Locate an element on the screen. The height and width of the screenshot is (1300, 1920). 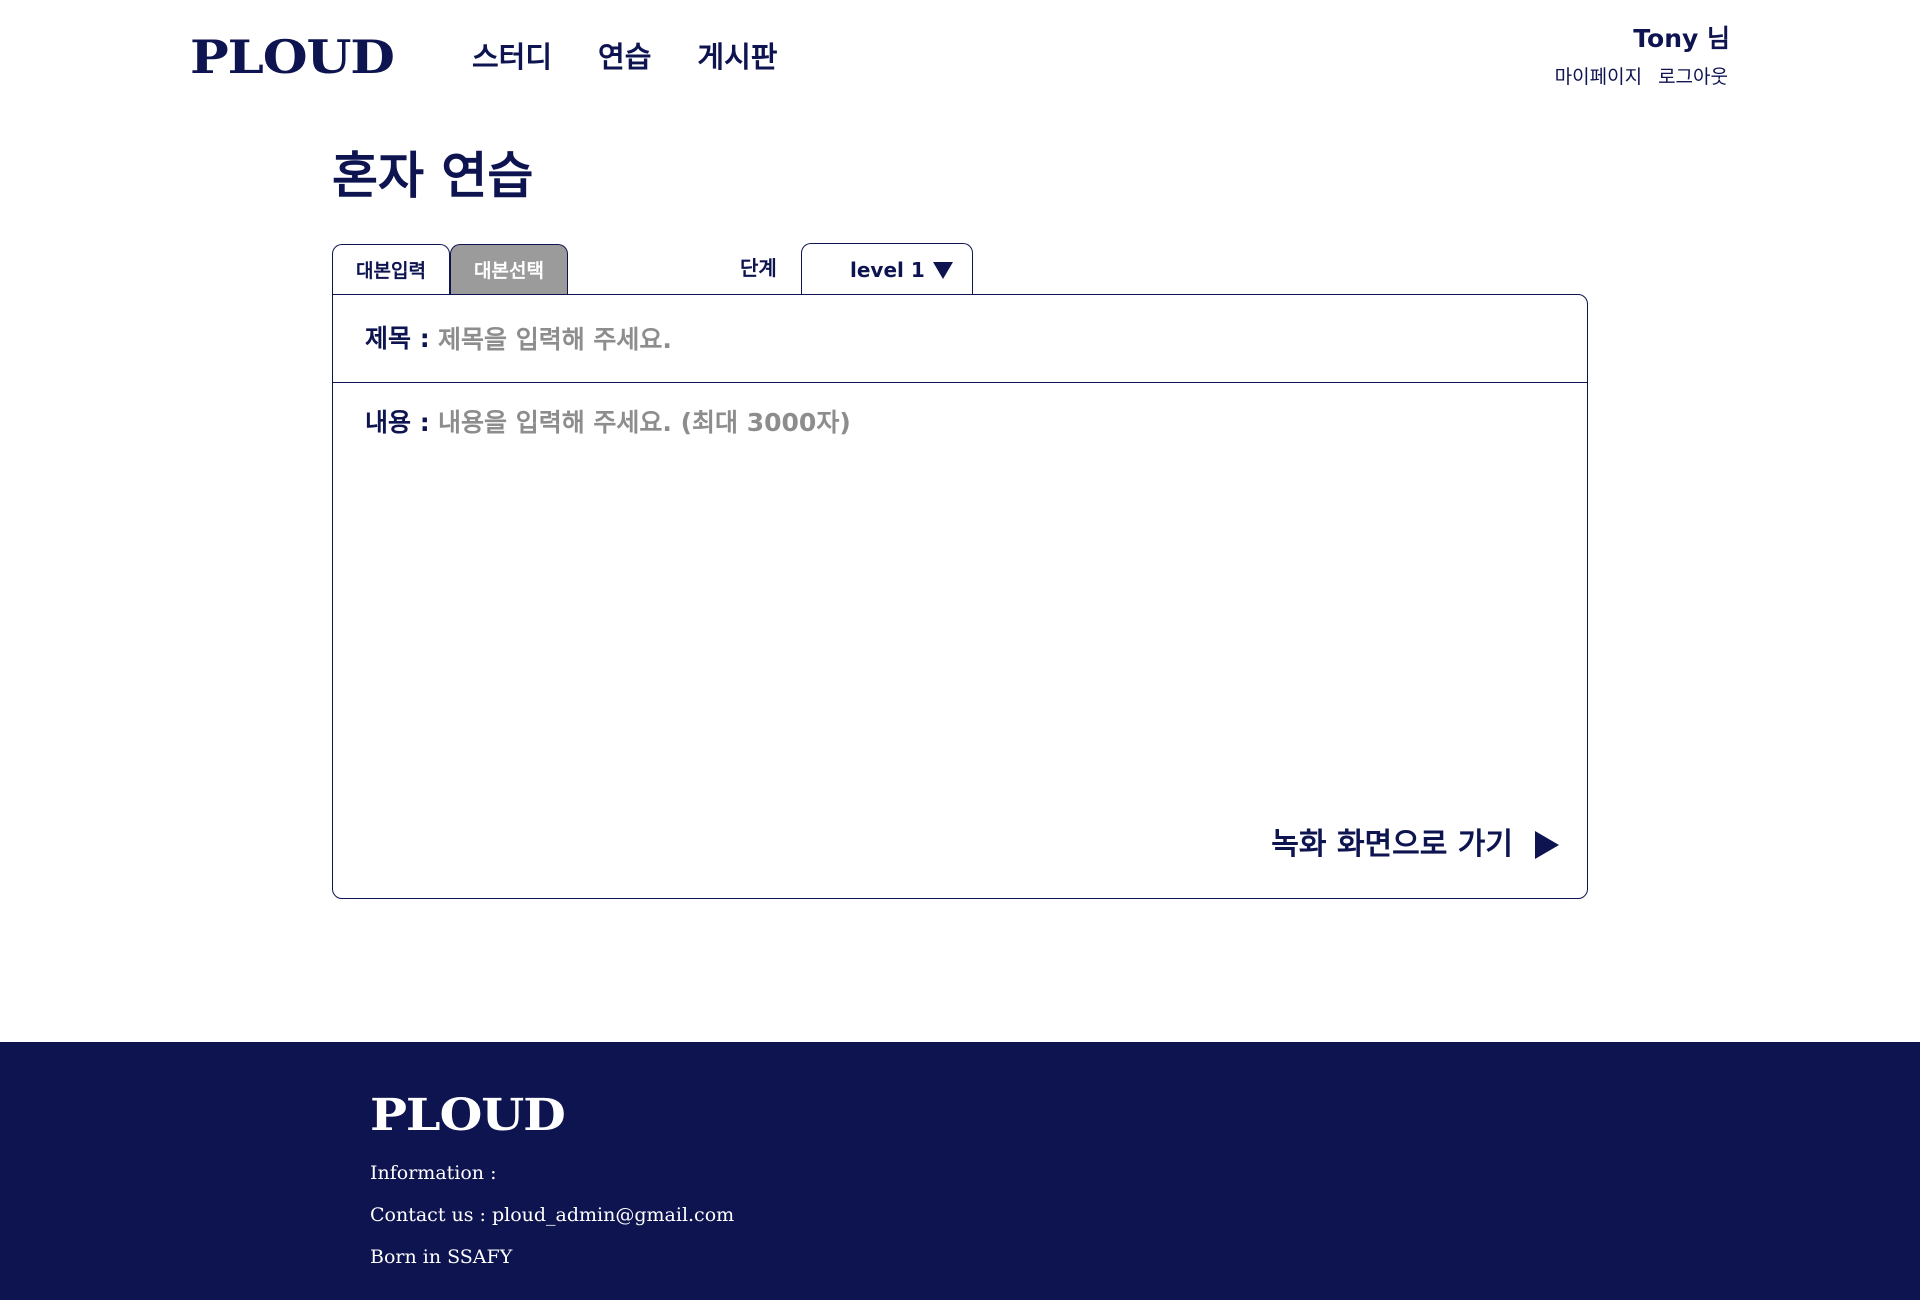
title-label: 제목 : is located at coordinates (397, 338).